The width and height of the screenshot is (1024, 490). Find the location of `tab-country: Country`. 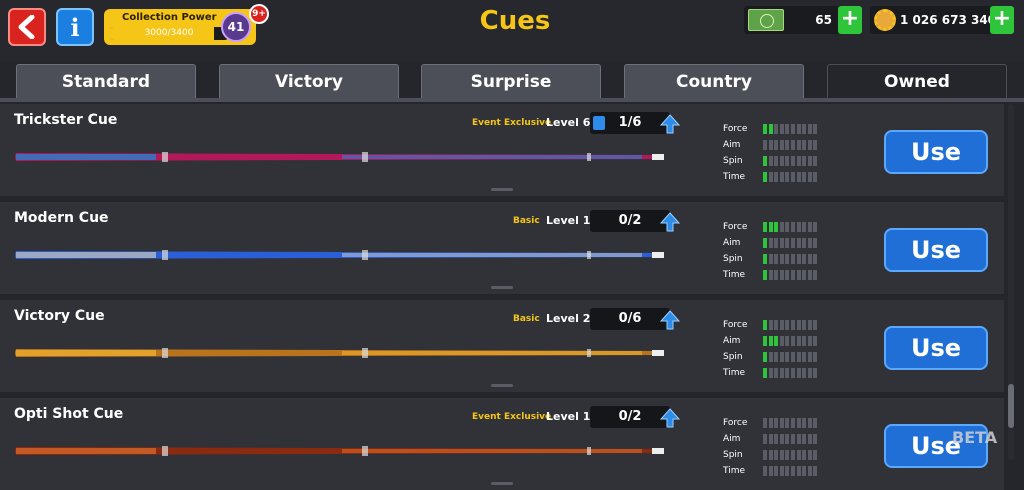

tab-country: Country is located at coordinates (714, 81).